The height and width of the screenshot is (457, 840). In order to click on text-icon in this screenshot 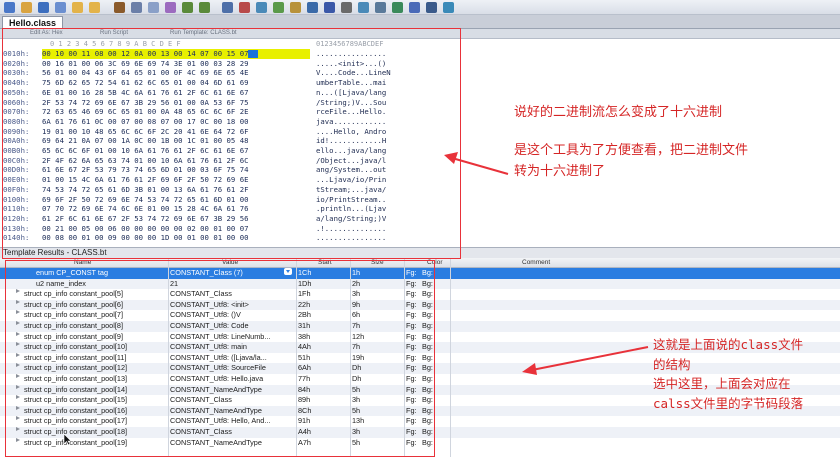, I will do `click(346, 7)`.